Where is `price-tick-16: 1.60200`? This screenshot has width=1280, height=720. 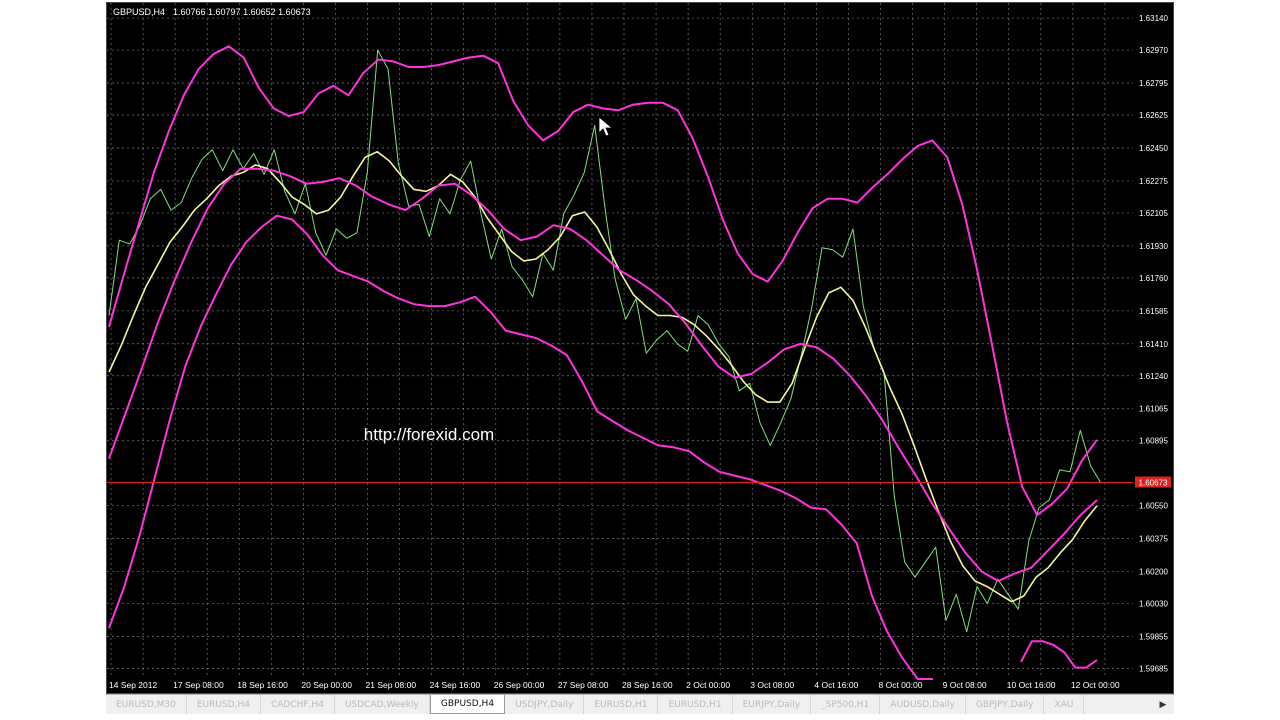
price-tick-16: 1.60200 is located at coordinates (1153, 572).